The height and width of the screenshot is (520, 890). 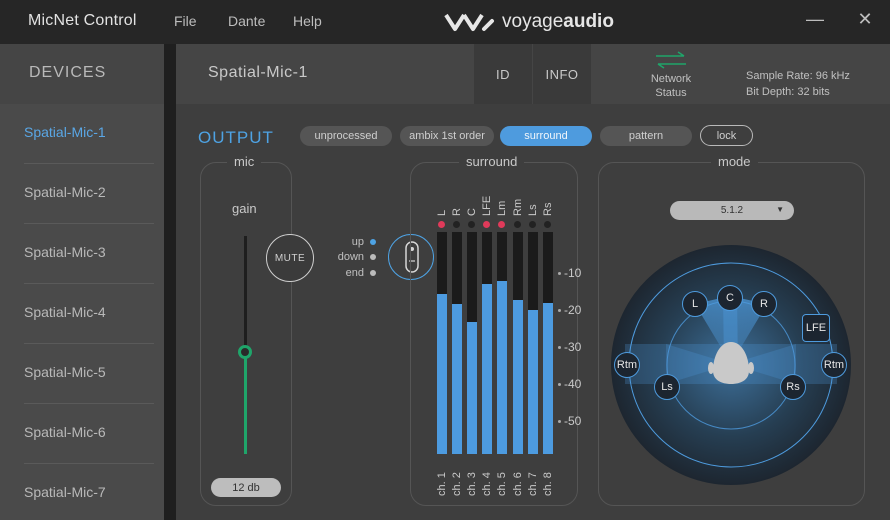 I want to click on mic-panel-title: mic, so click(x=244, y=161).